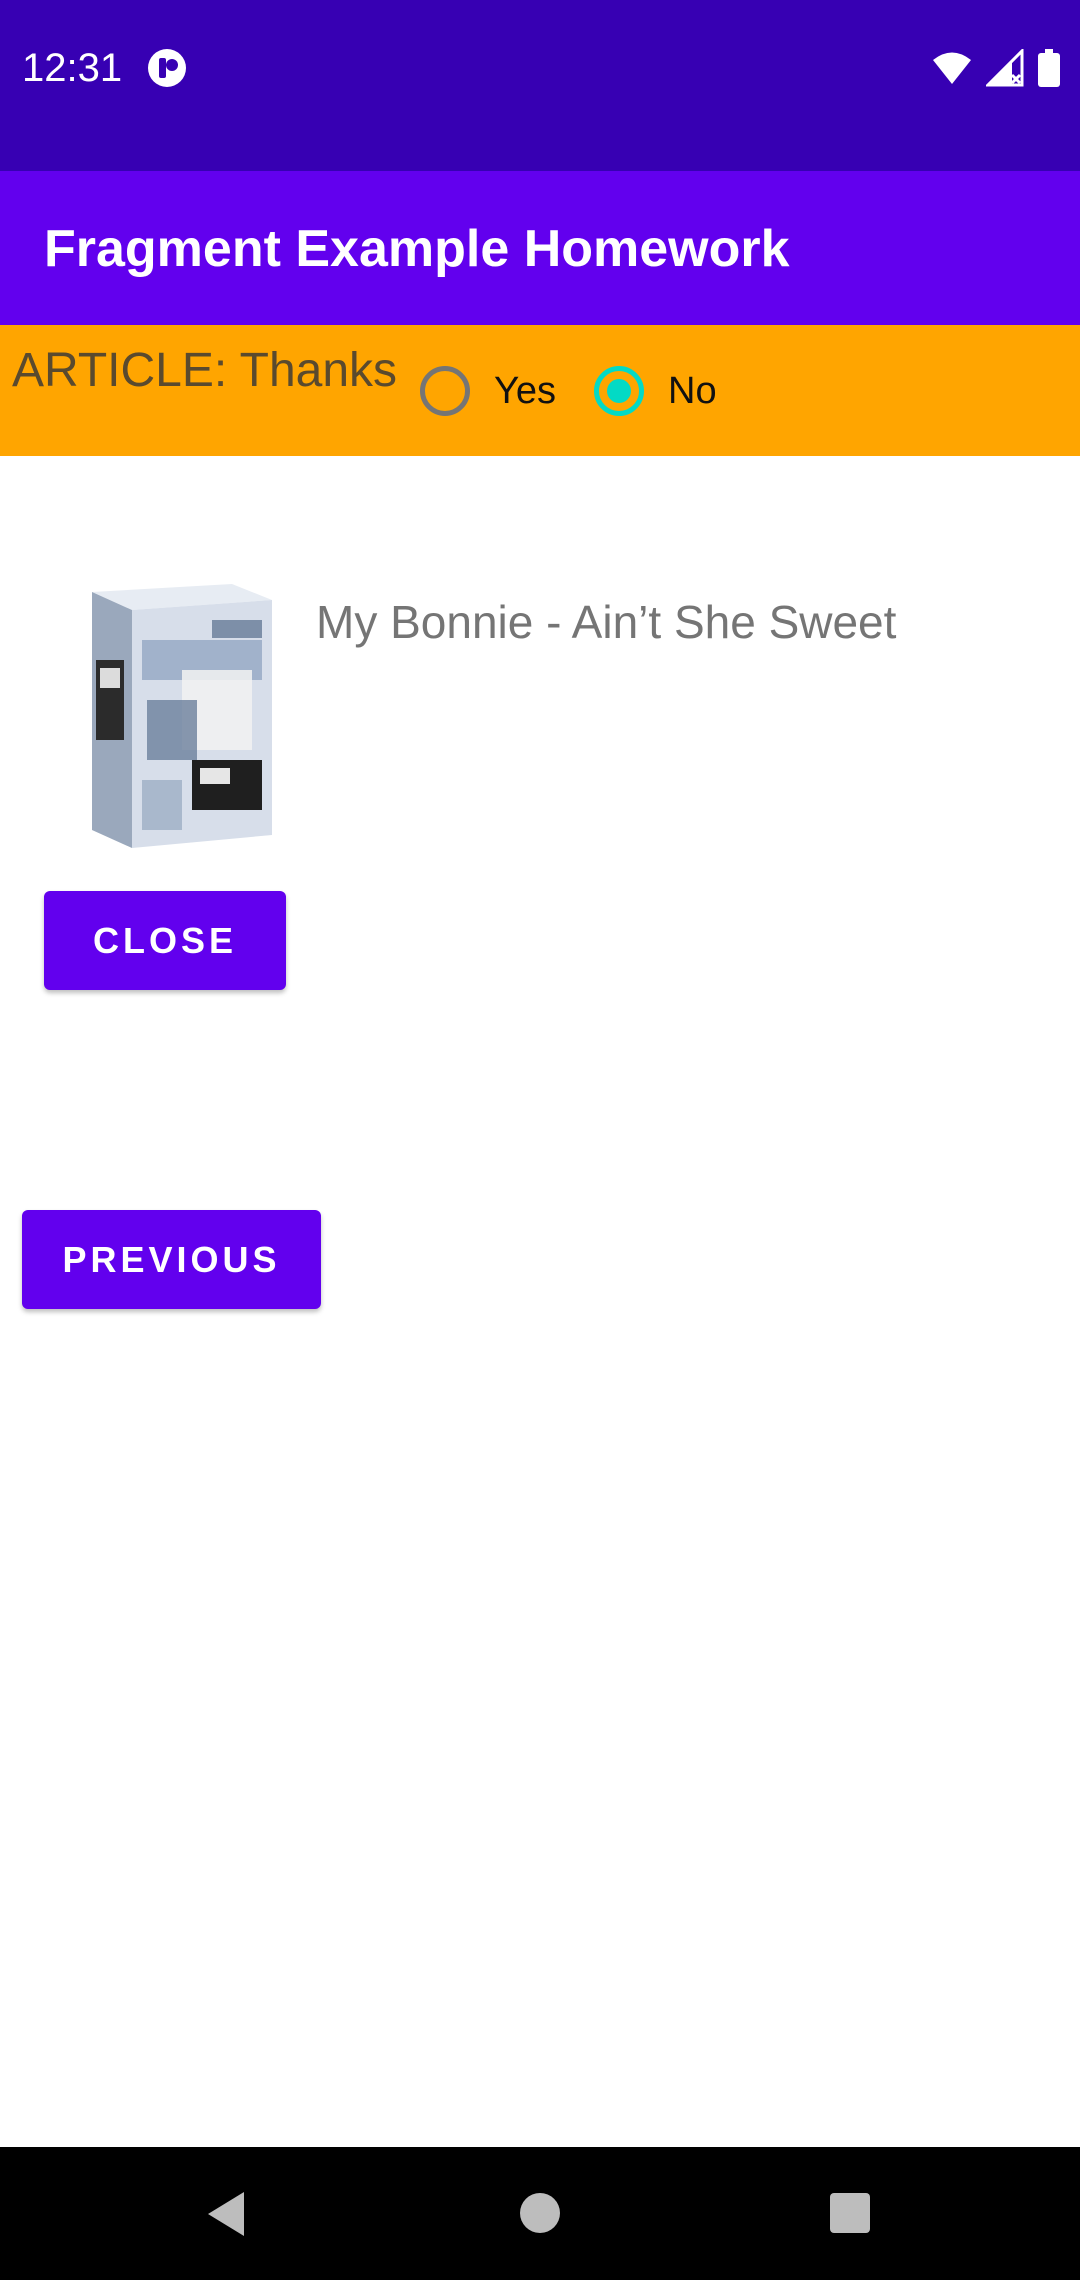  I want to click on status-icons, so click(996, 68).